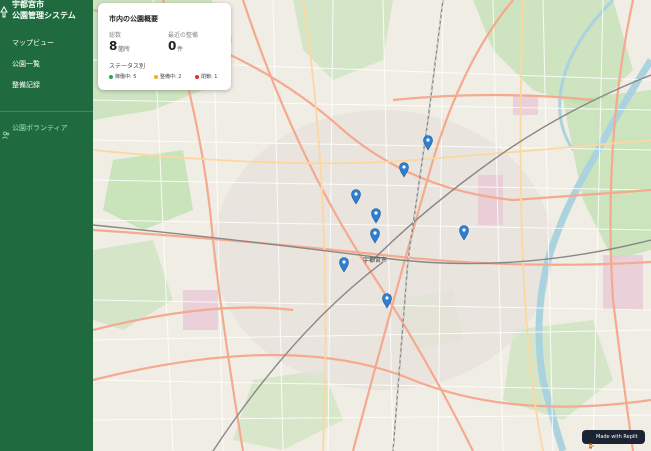 This screenshot has height=451, width=651. What do you see at coordinates (113, 46) in the screenshot?
I see `total-count: 8` at bounding box center [113, 46].